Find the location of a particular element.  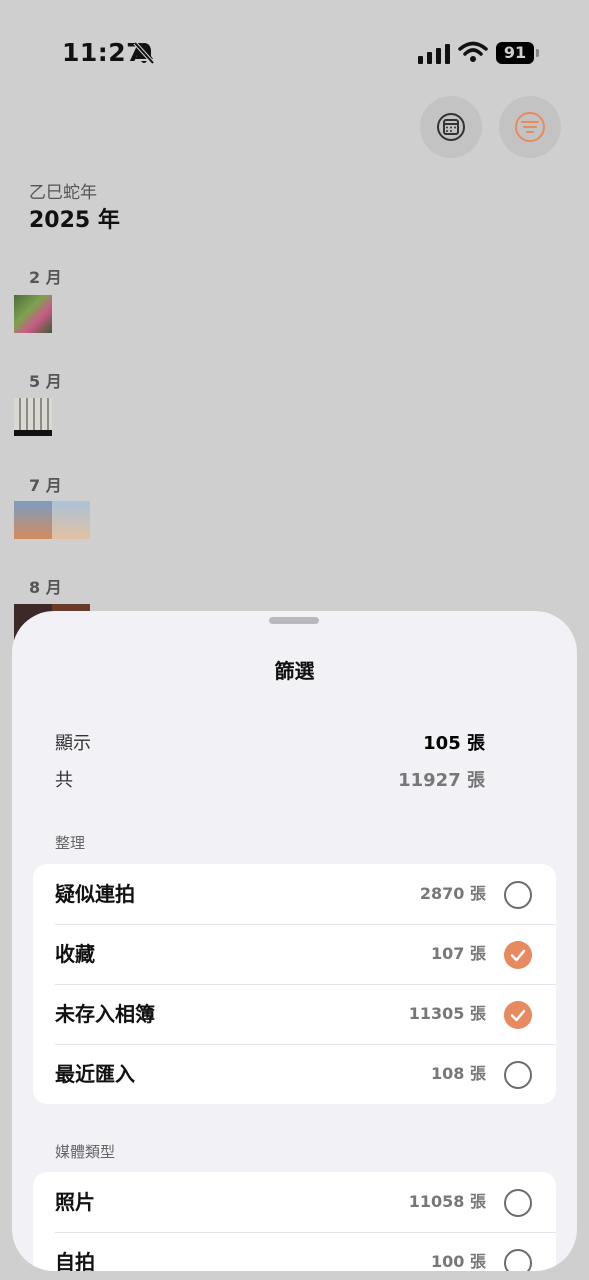

calendar-button is located at coordinates (451, 127).